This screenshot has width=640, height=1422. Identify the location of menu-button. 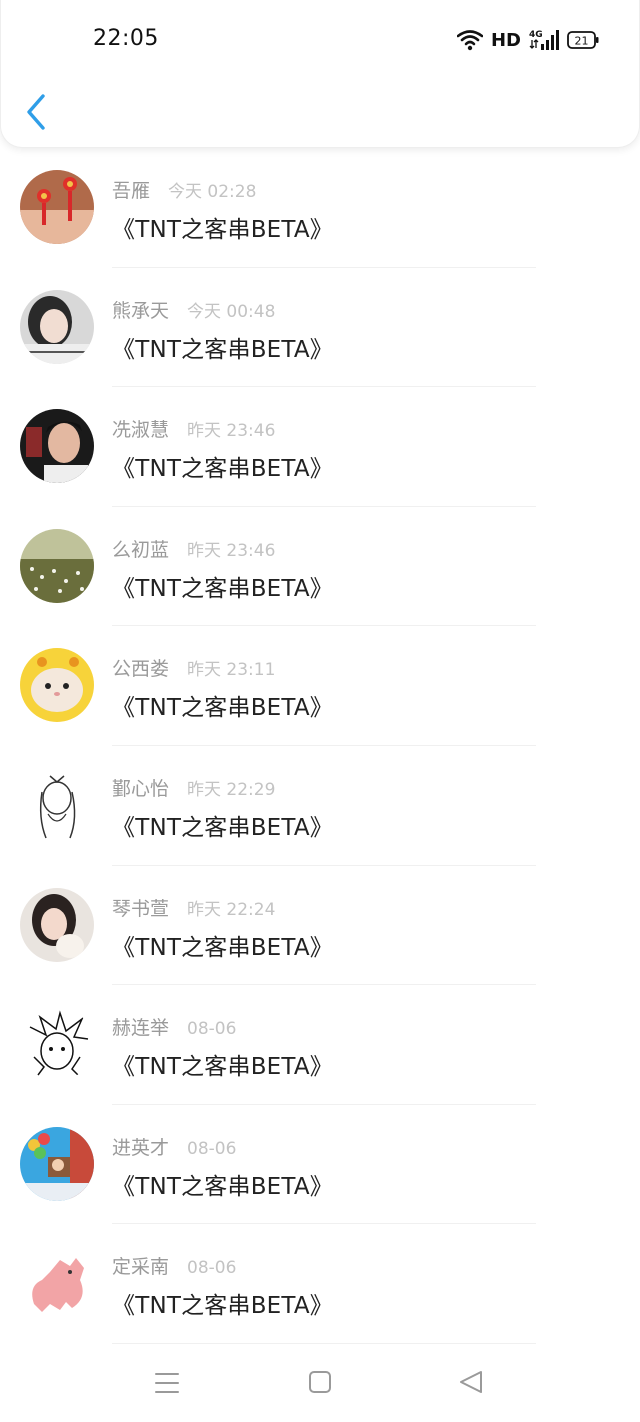
(167, 1383).